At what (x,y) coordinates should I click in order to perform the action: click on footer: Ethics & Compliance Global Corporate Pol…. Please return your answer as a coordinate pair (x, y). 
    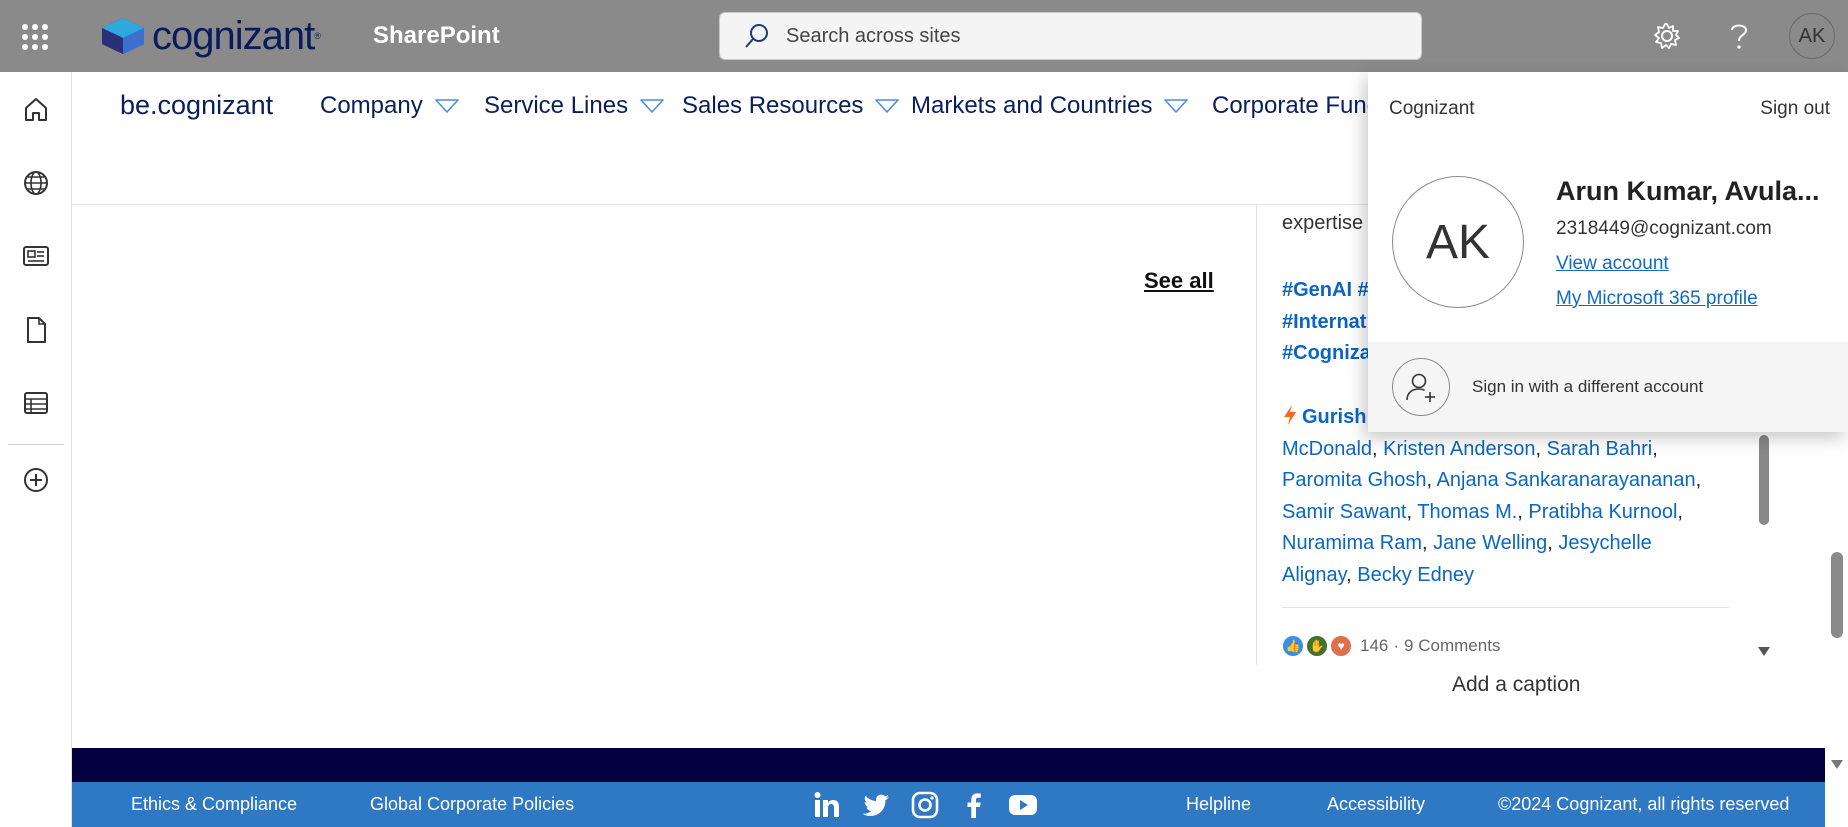
    Looking at the image, I should click on (948, 804).